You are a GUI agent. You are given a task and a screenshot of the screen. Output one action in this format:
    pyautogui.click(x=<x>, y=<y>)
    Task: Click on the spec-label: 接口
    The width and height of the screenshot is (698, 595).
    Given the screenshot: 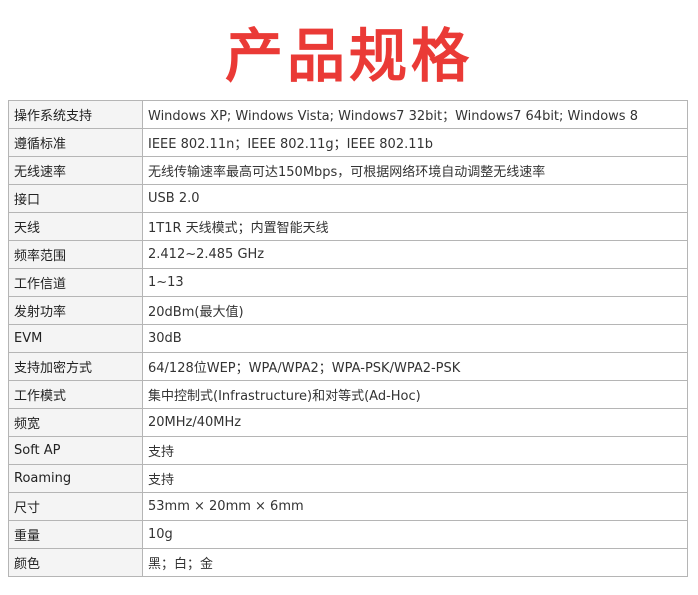 What is the action you would take?
    pyautogui.click(x=75, y=198)
    